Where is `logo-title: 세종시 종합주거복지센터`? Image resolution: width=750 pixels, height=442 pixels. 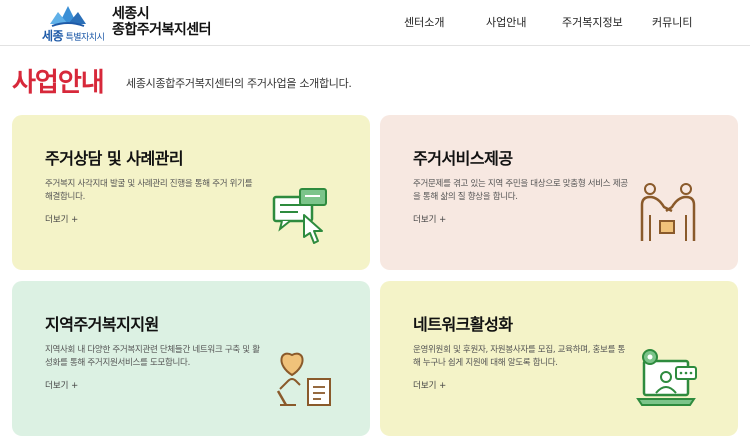 logo-title: 세종시 종합주거복지센터 is located at coordinates (162, 22).